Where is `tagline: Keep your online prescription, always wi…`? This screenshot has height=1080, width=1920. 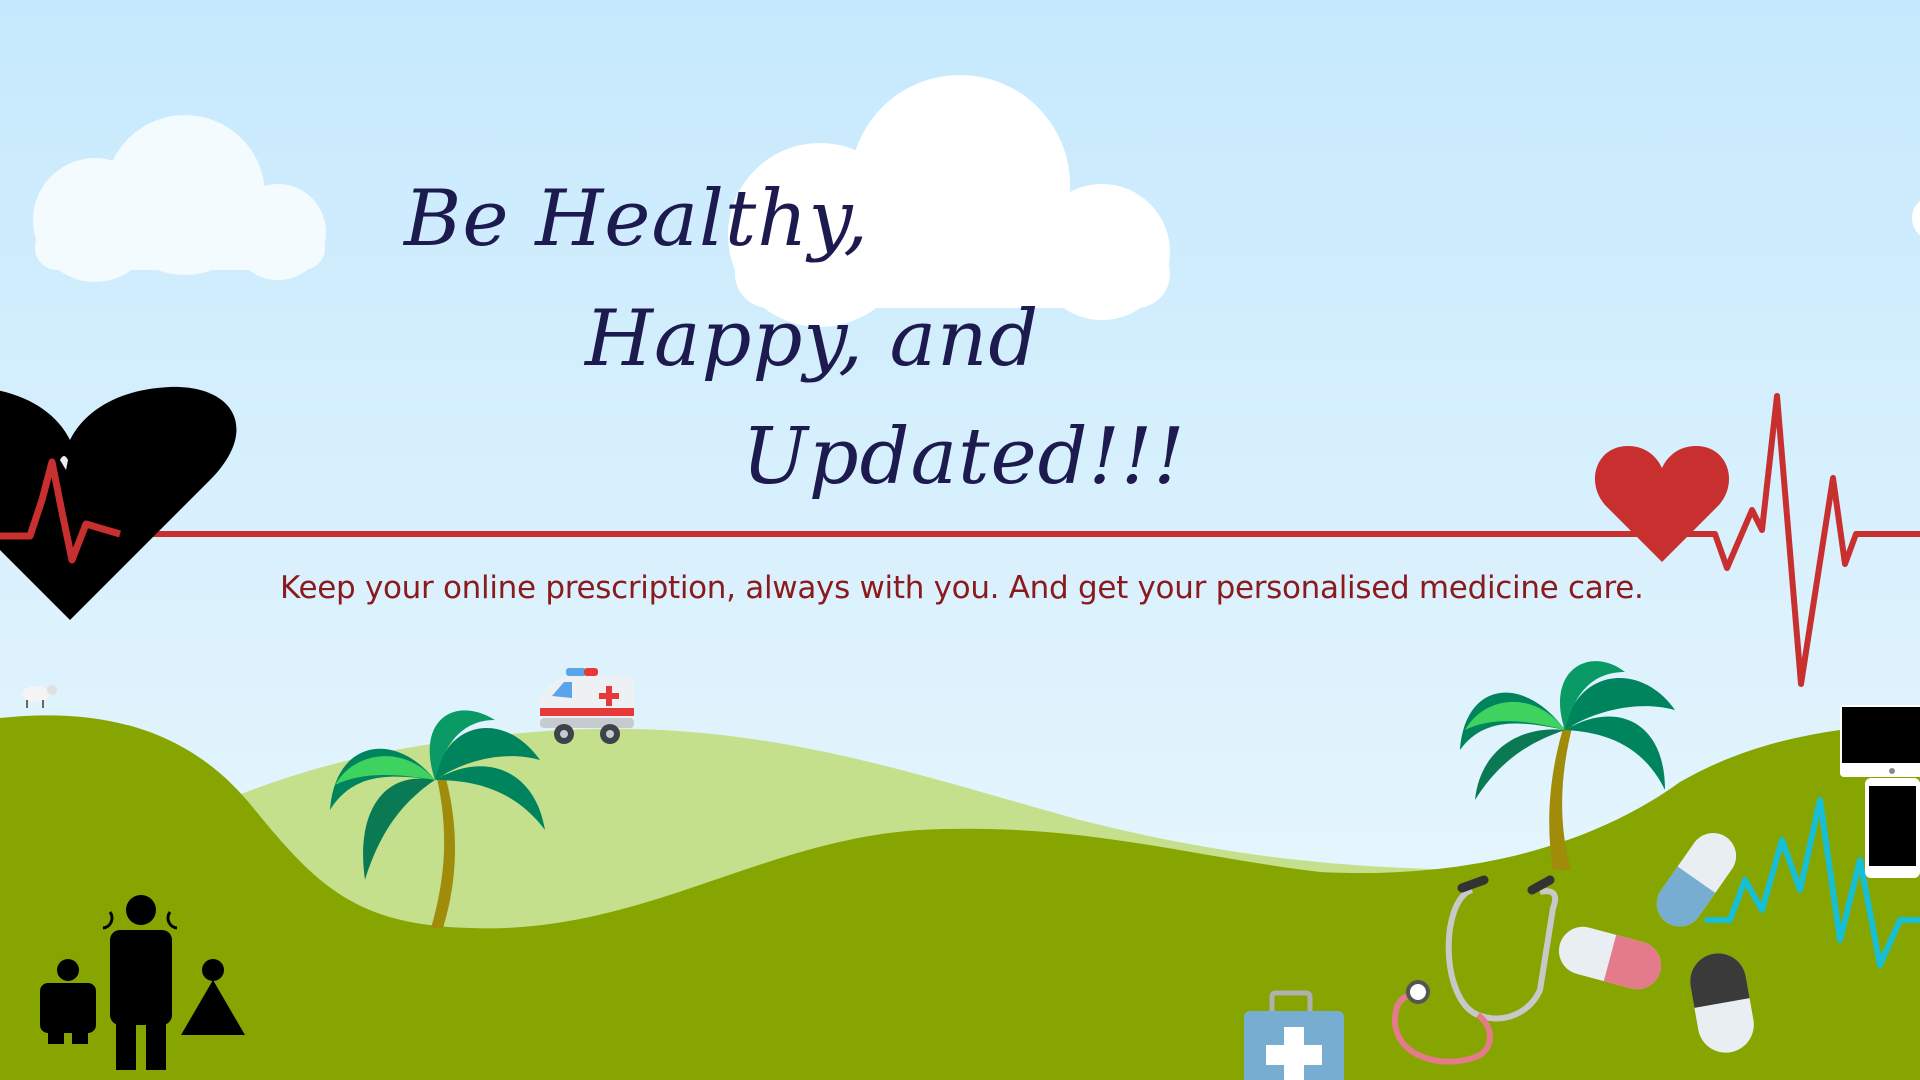 tagline: Keep your online prescription, always wi… is located at coordinates (962, 588).